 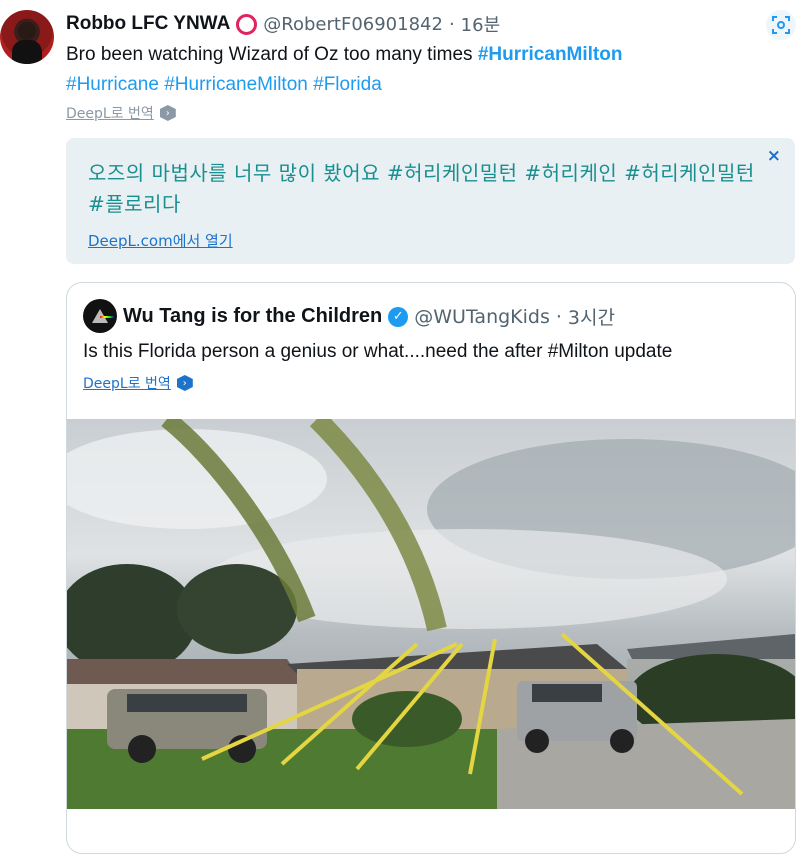 What do you see at coordinates (398, 316) in the screenshot?
I see `verified-badge-icon: ✓` at bounding box center [398, 316].